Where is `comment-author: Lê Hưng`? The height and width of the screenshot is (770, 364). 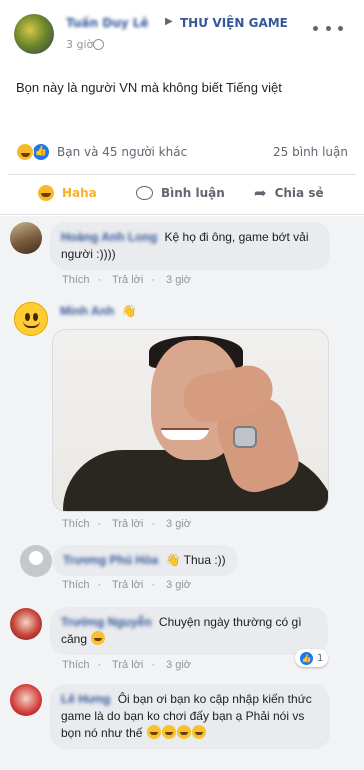 comment-author: Lê Hưng is located at coordinates (85, 699).